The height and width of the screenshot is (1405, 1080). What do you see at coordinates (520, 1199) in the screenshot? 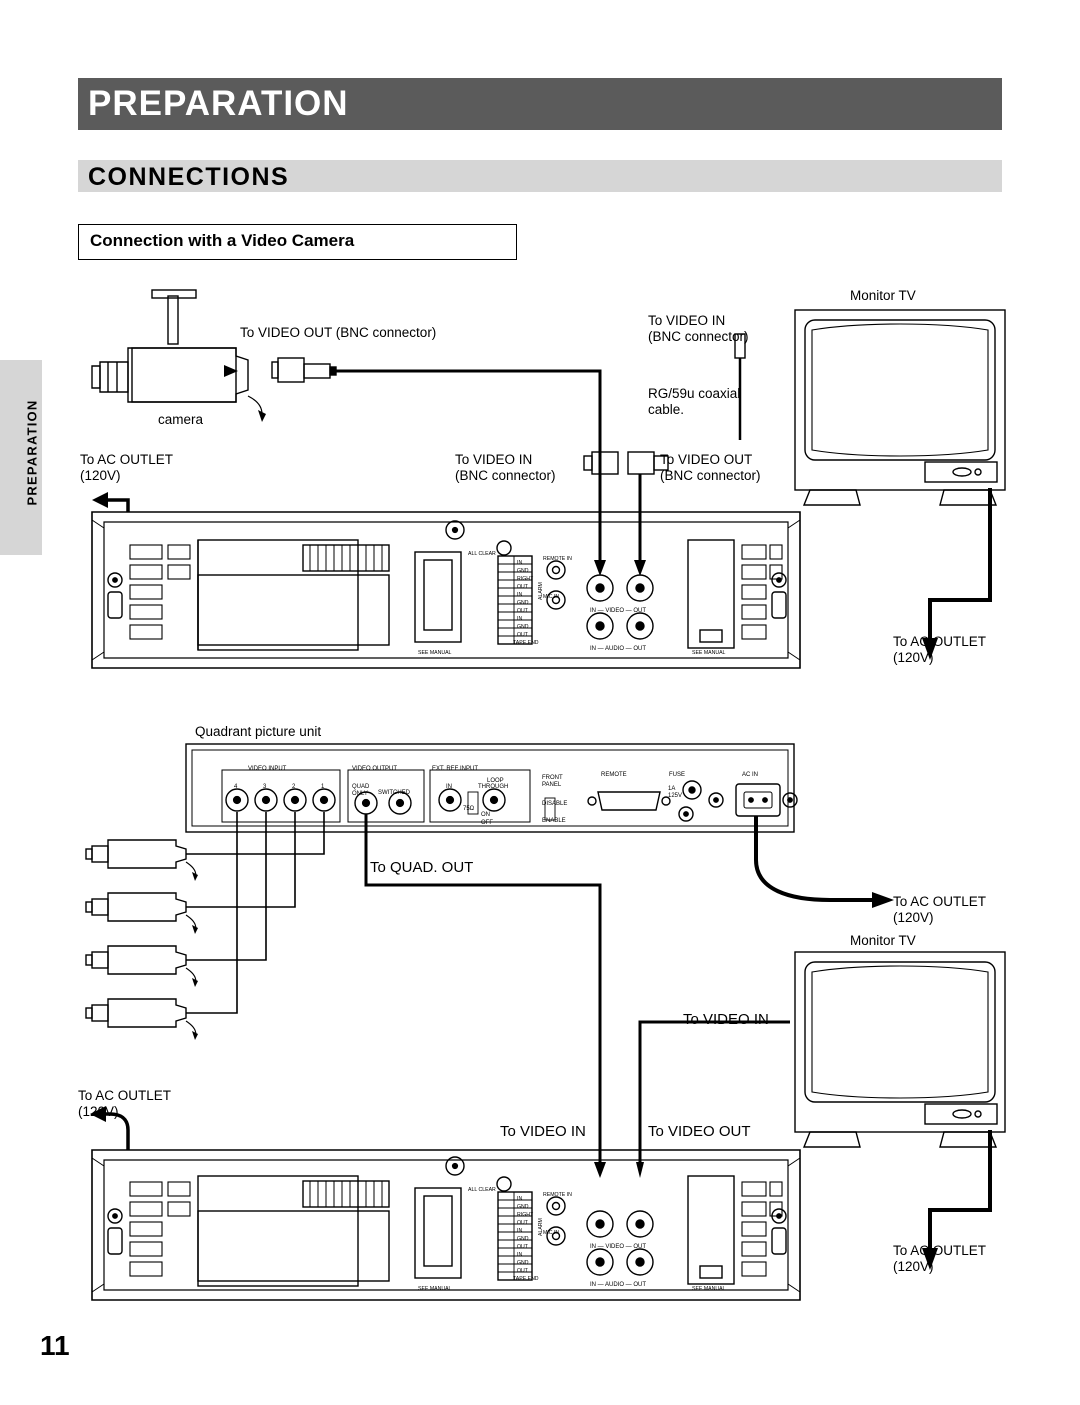
I see `vcr-terminal-label-b0: IN` at bounding box center [520, 1199].